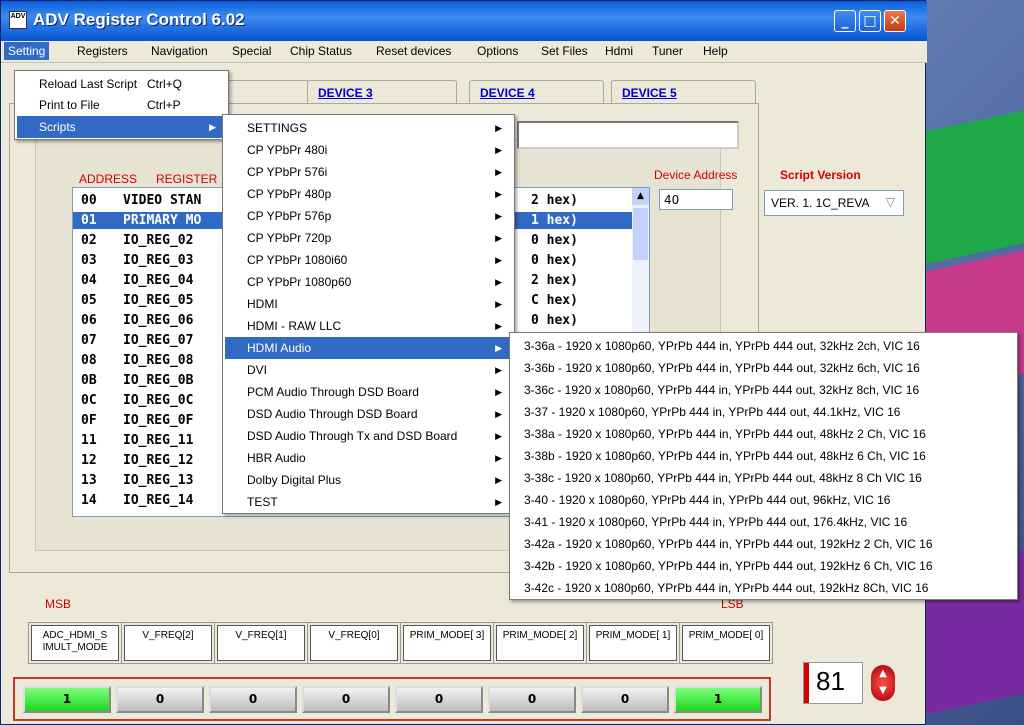 The height and width of the screenshot is (725, 1024). Describe the element at coordinates (497, 51) in the screenshot. I see `menu-options: Options` at that location.